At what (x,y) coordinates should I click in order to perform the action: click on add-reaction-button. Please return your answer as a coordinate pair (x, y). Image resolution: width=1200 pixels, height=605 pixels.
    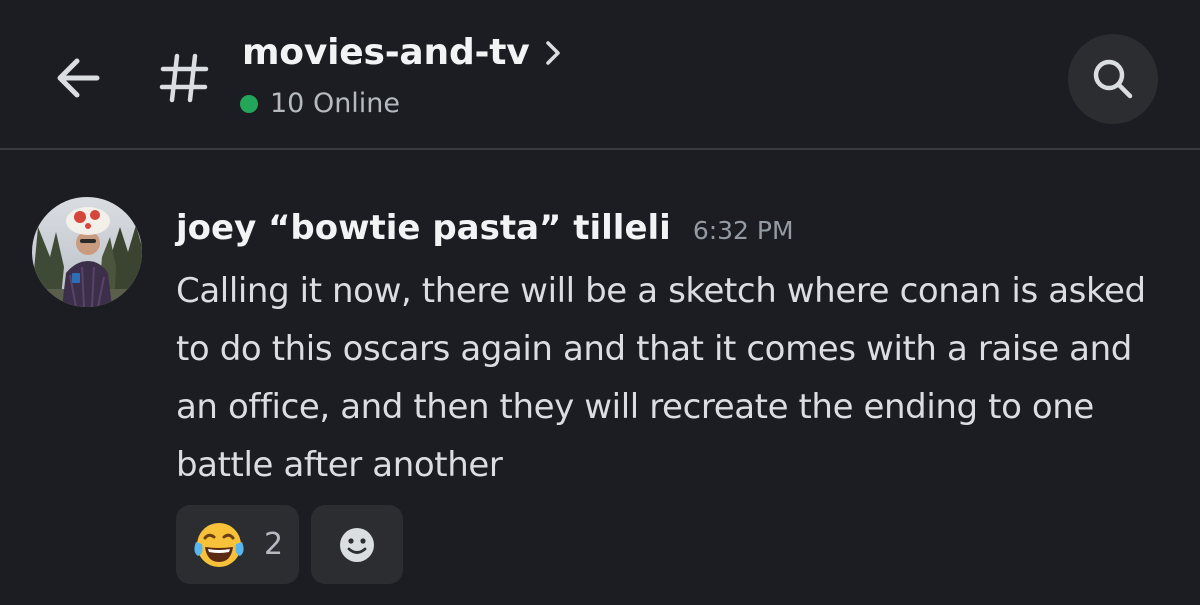
    Looking at the image, I should click on (357, 544).